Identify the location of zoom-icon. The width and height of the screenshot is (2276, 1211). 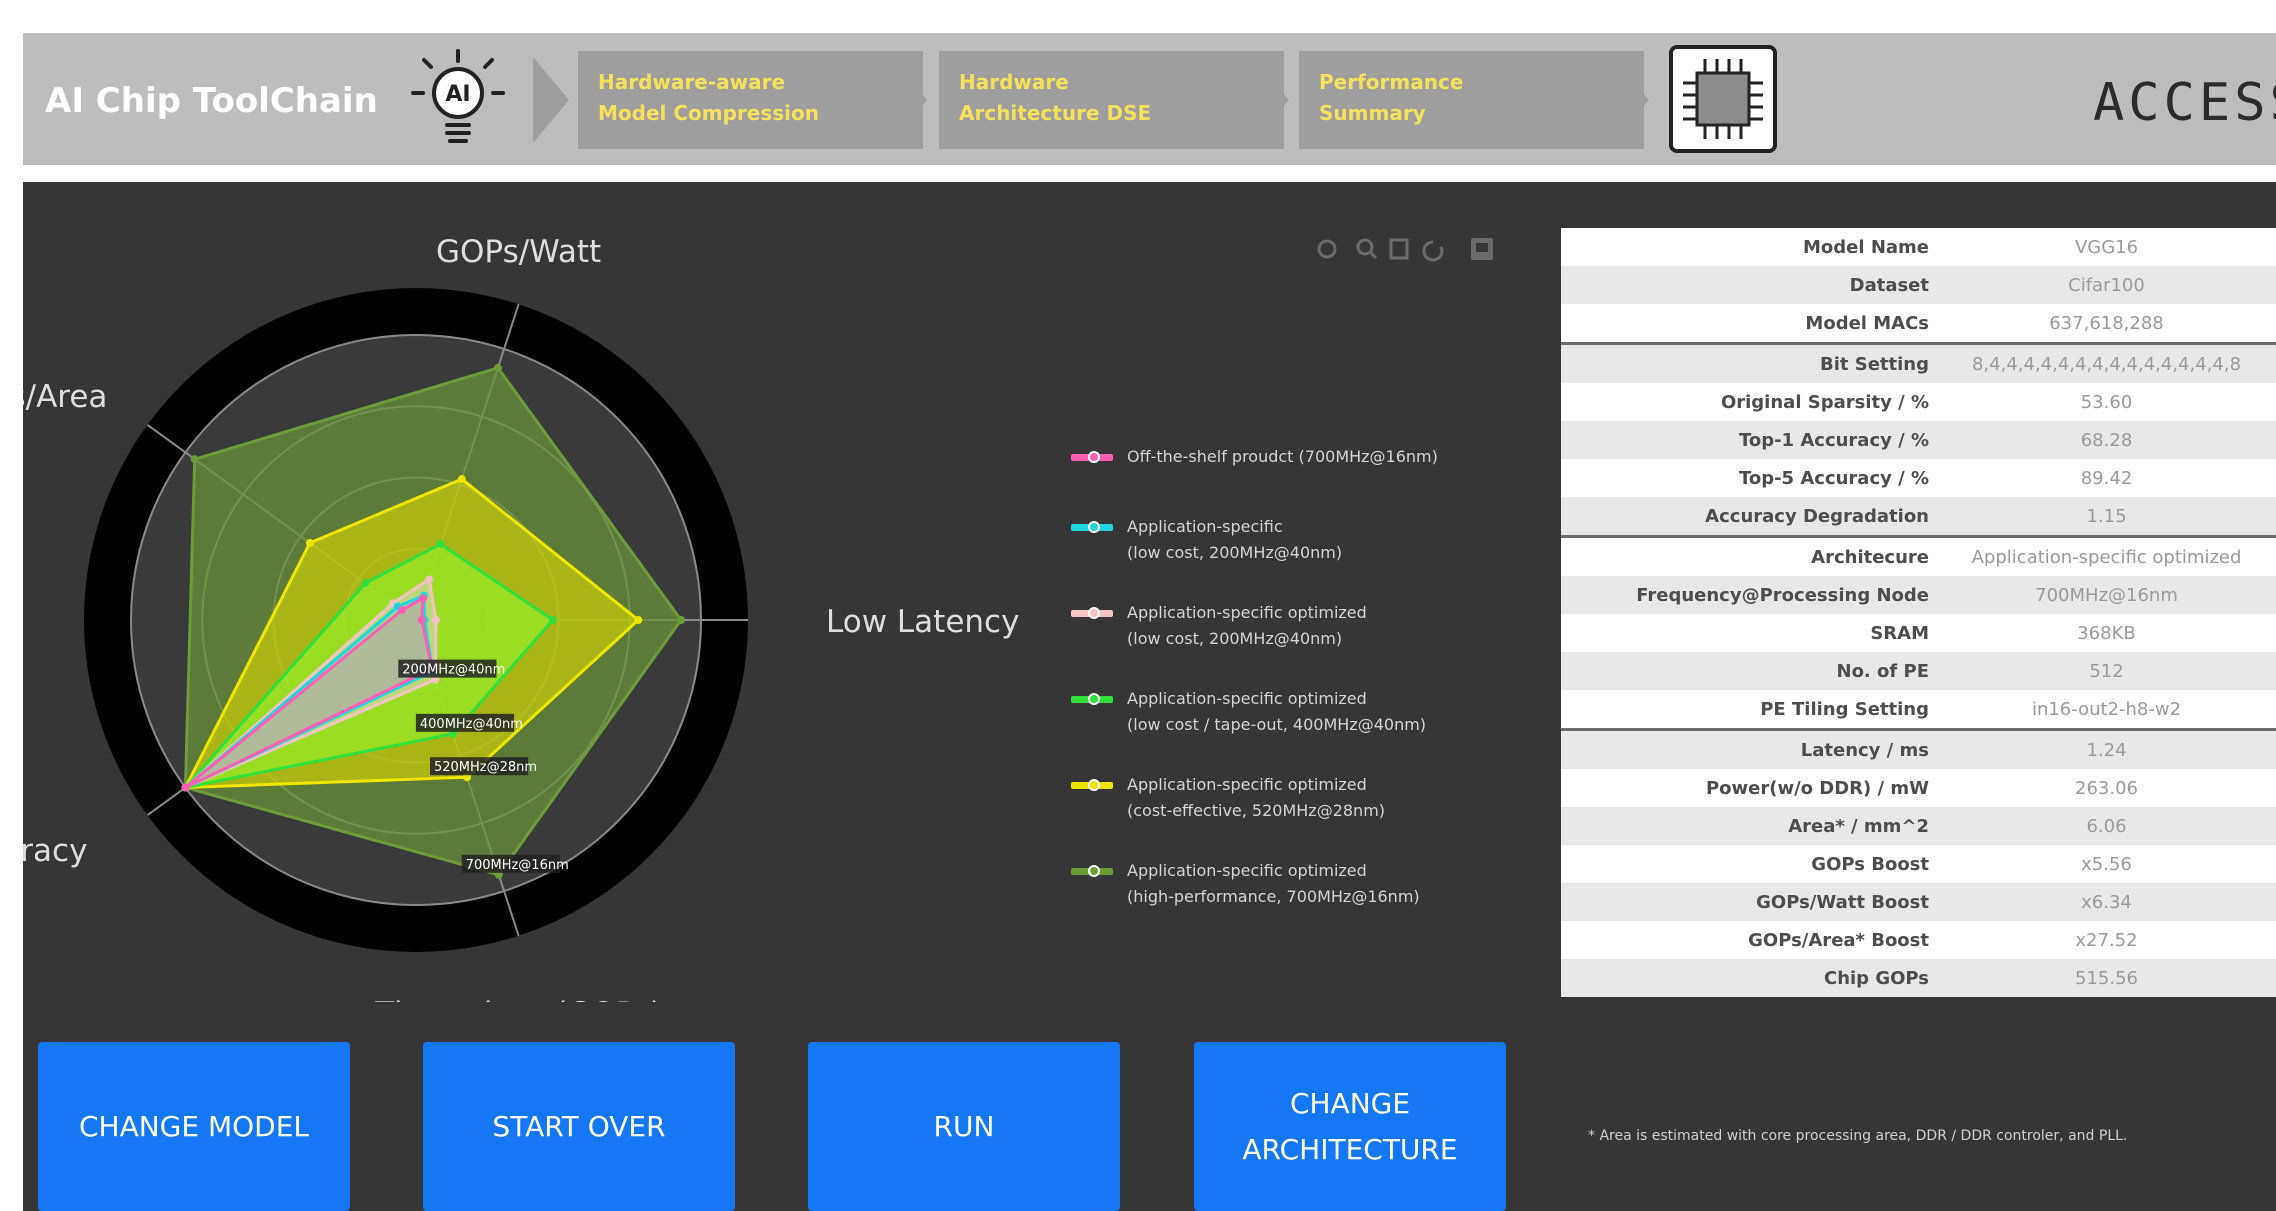
(1367, 249).